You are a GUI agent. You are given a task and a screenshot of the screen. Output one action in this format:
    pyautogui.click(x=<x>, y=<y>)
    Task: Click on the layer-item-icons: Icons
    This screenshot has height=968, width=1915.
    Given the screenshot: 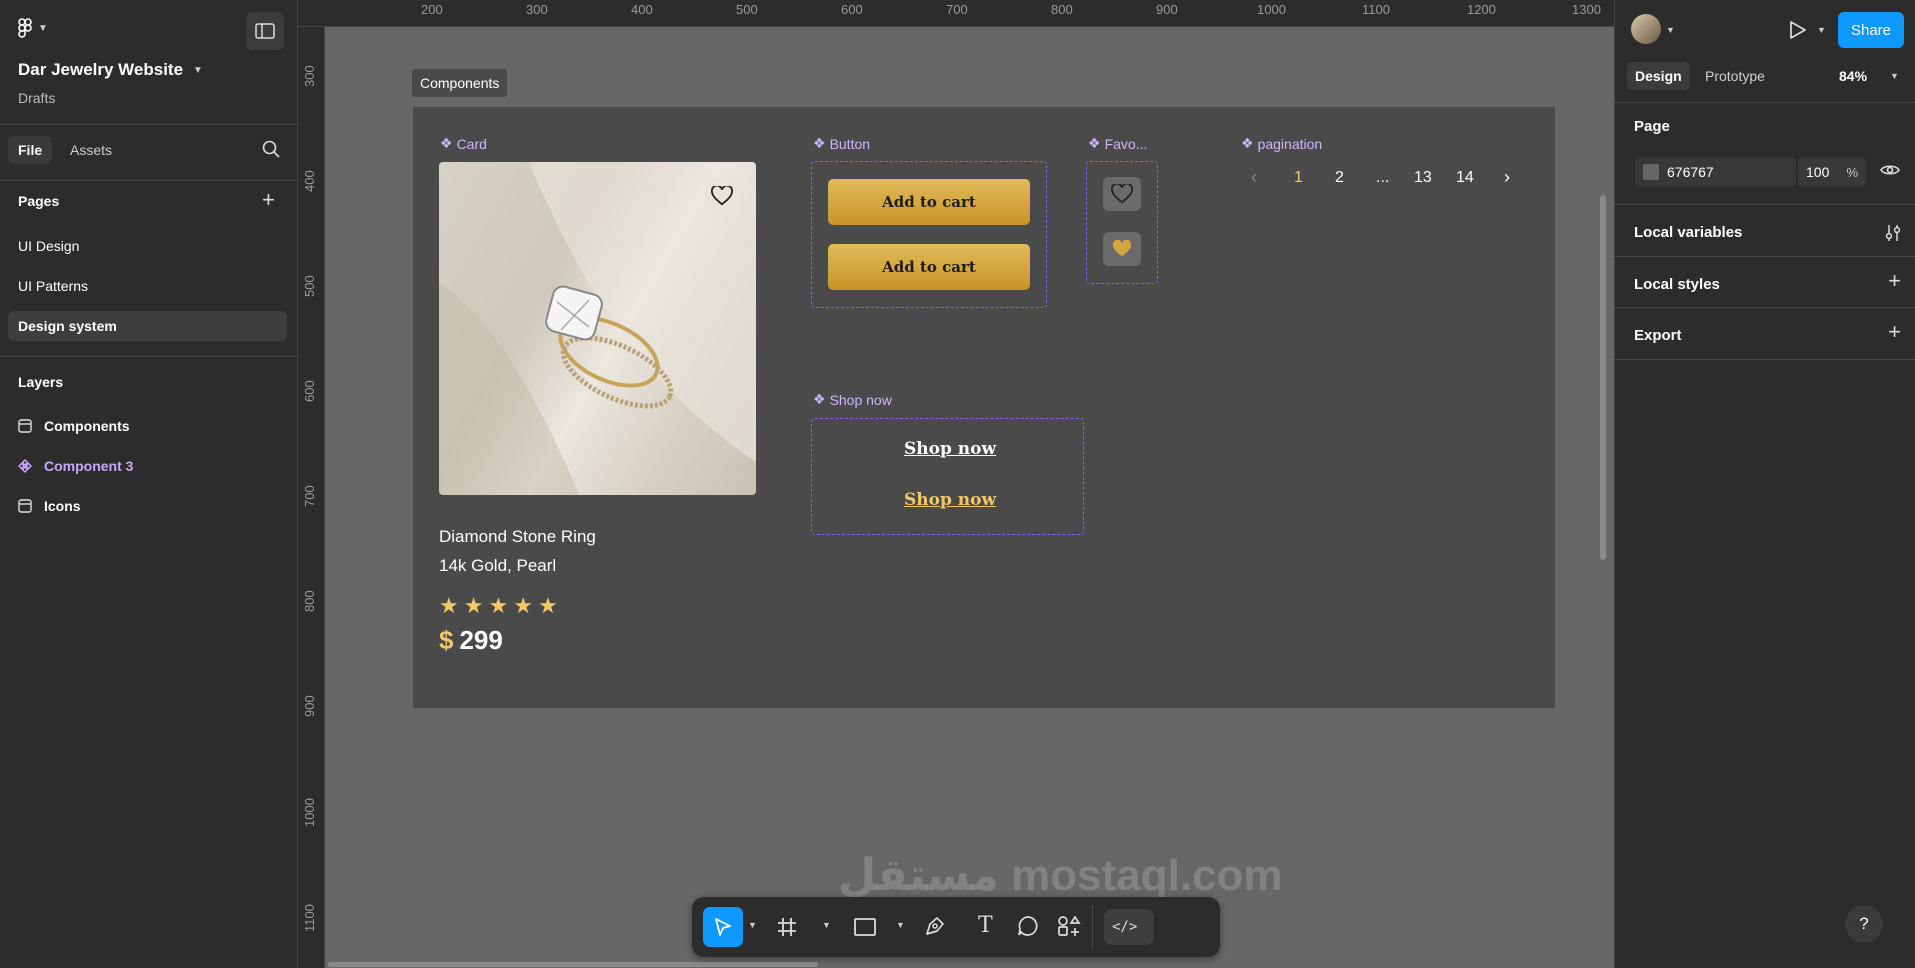 What is the action you would take?
    pyautogui.click(x=49, y=506)
    